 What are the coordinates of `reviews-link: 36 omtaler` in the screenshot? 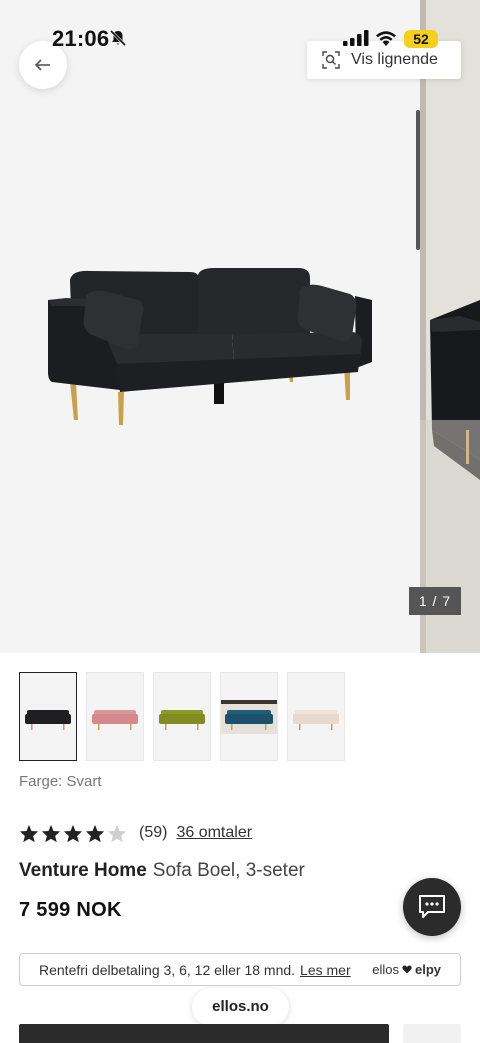 It's located at (214, 833).